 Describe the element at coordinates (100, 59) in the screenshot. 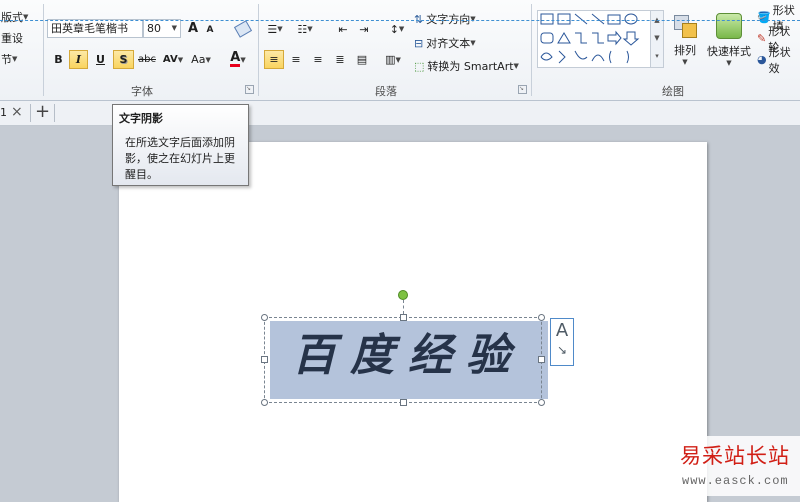

I see `underline-button: U` at that location.